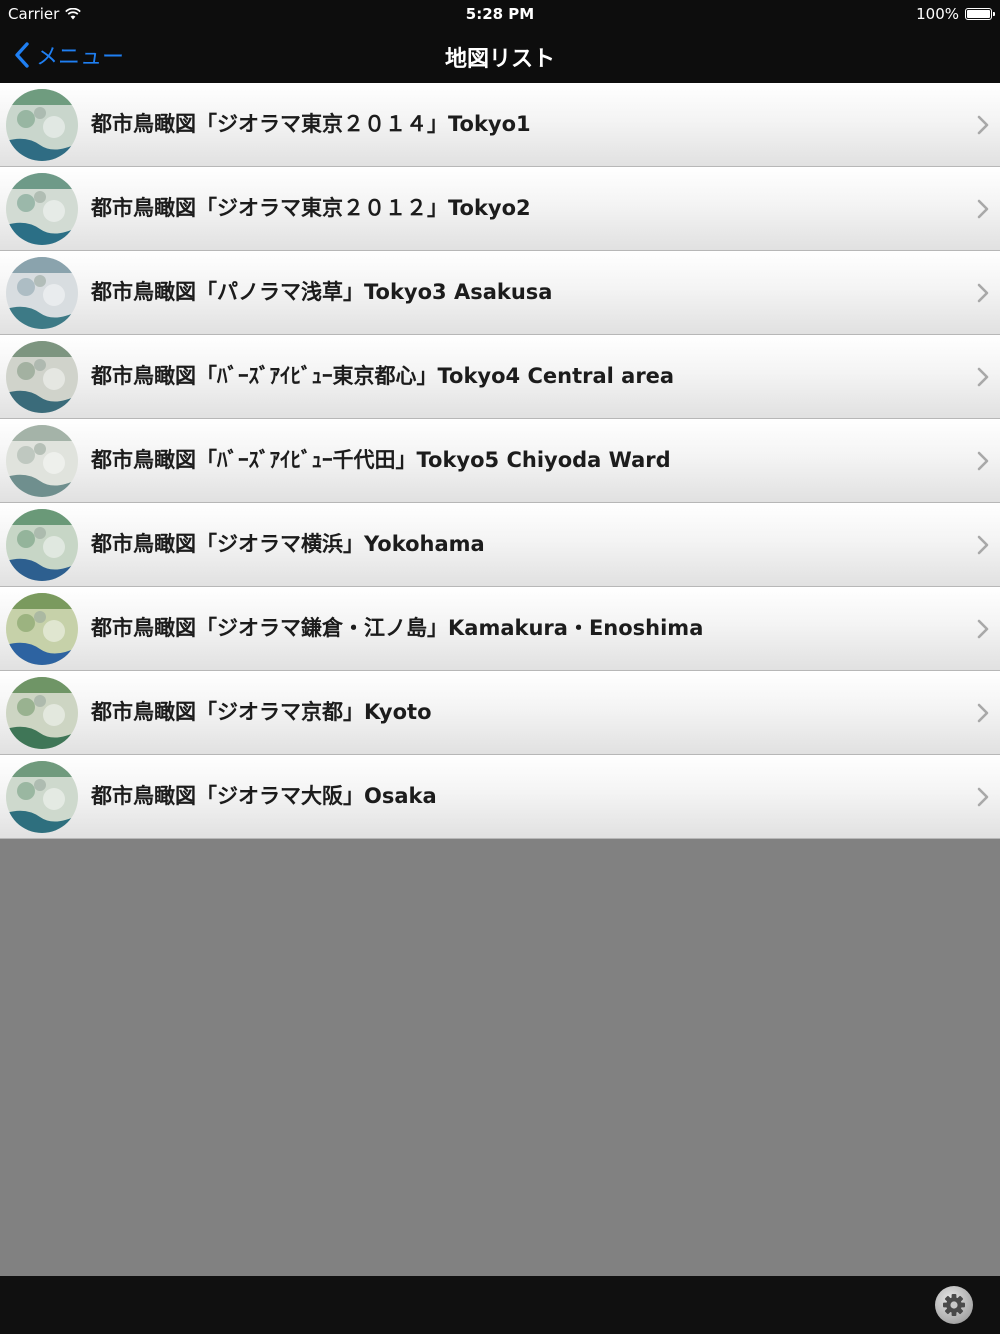 Image resolution: width=1000 pixels, height=1334 pixels. I want to click on map-list-item-label: 都市鳥瞰図「ジオラマ鎌倉・江ノ島」Kamakura・Enoshima, so click(397, 628).